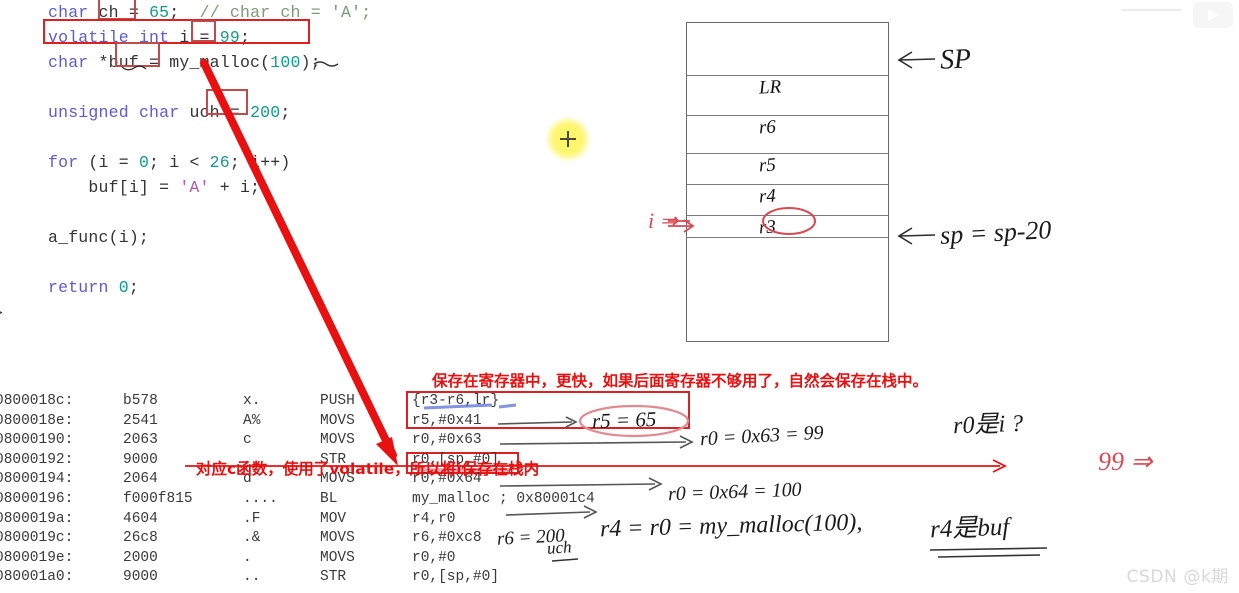 The width and height of the screenshot is (1239, 593). I want to click on code-line: return 0;, so click(93, 287).